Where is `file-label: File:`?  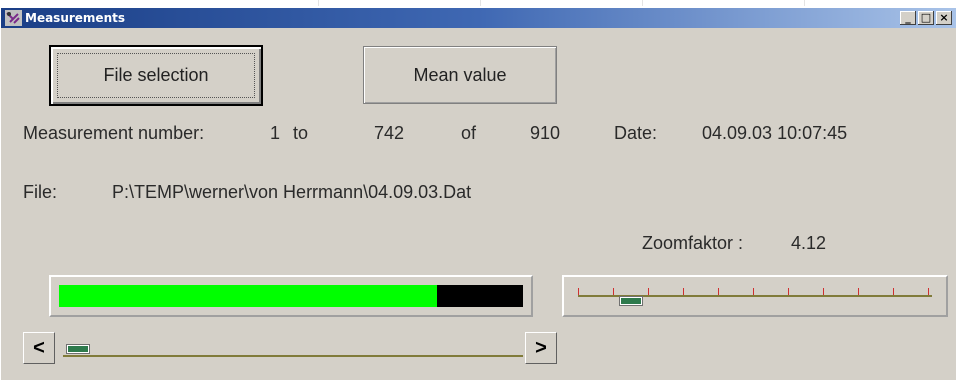 file-label: File: is located at coordinates (40, 192).